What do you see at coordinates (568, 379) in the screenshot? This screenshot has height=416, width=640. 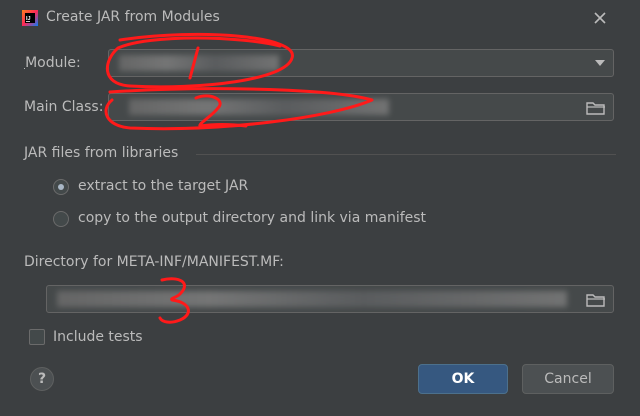 I see `cancel-button: Cancel` at bounding box center [568, 379].